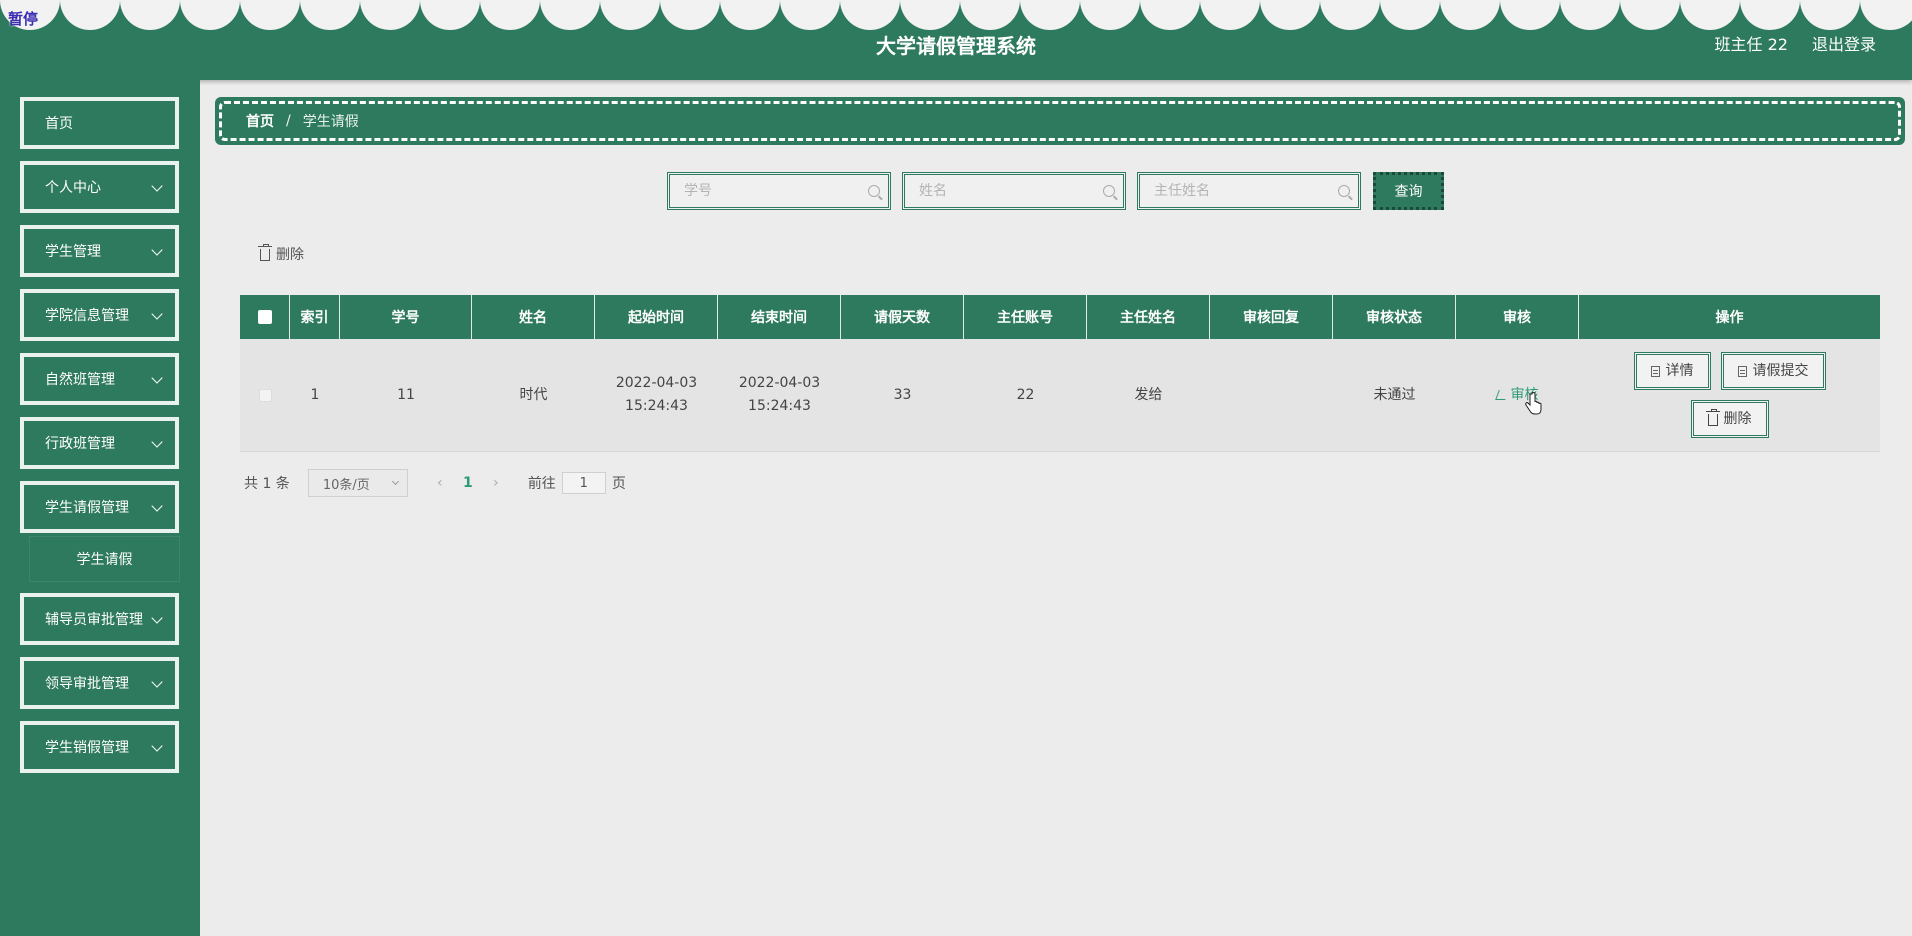  What do you see at coordinates (496, 483) in the screenshot?
I see `next-page-icon: ›` at bounding box center [496, 483].